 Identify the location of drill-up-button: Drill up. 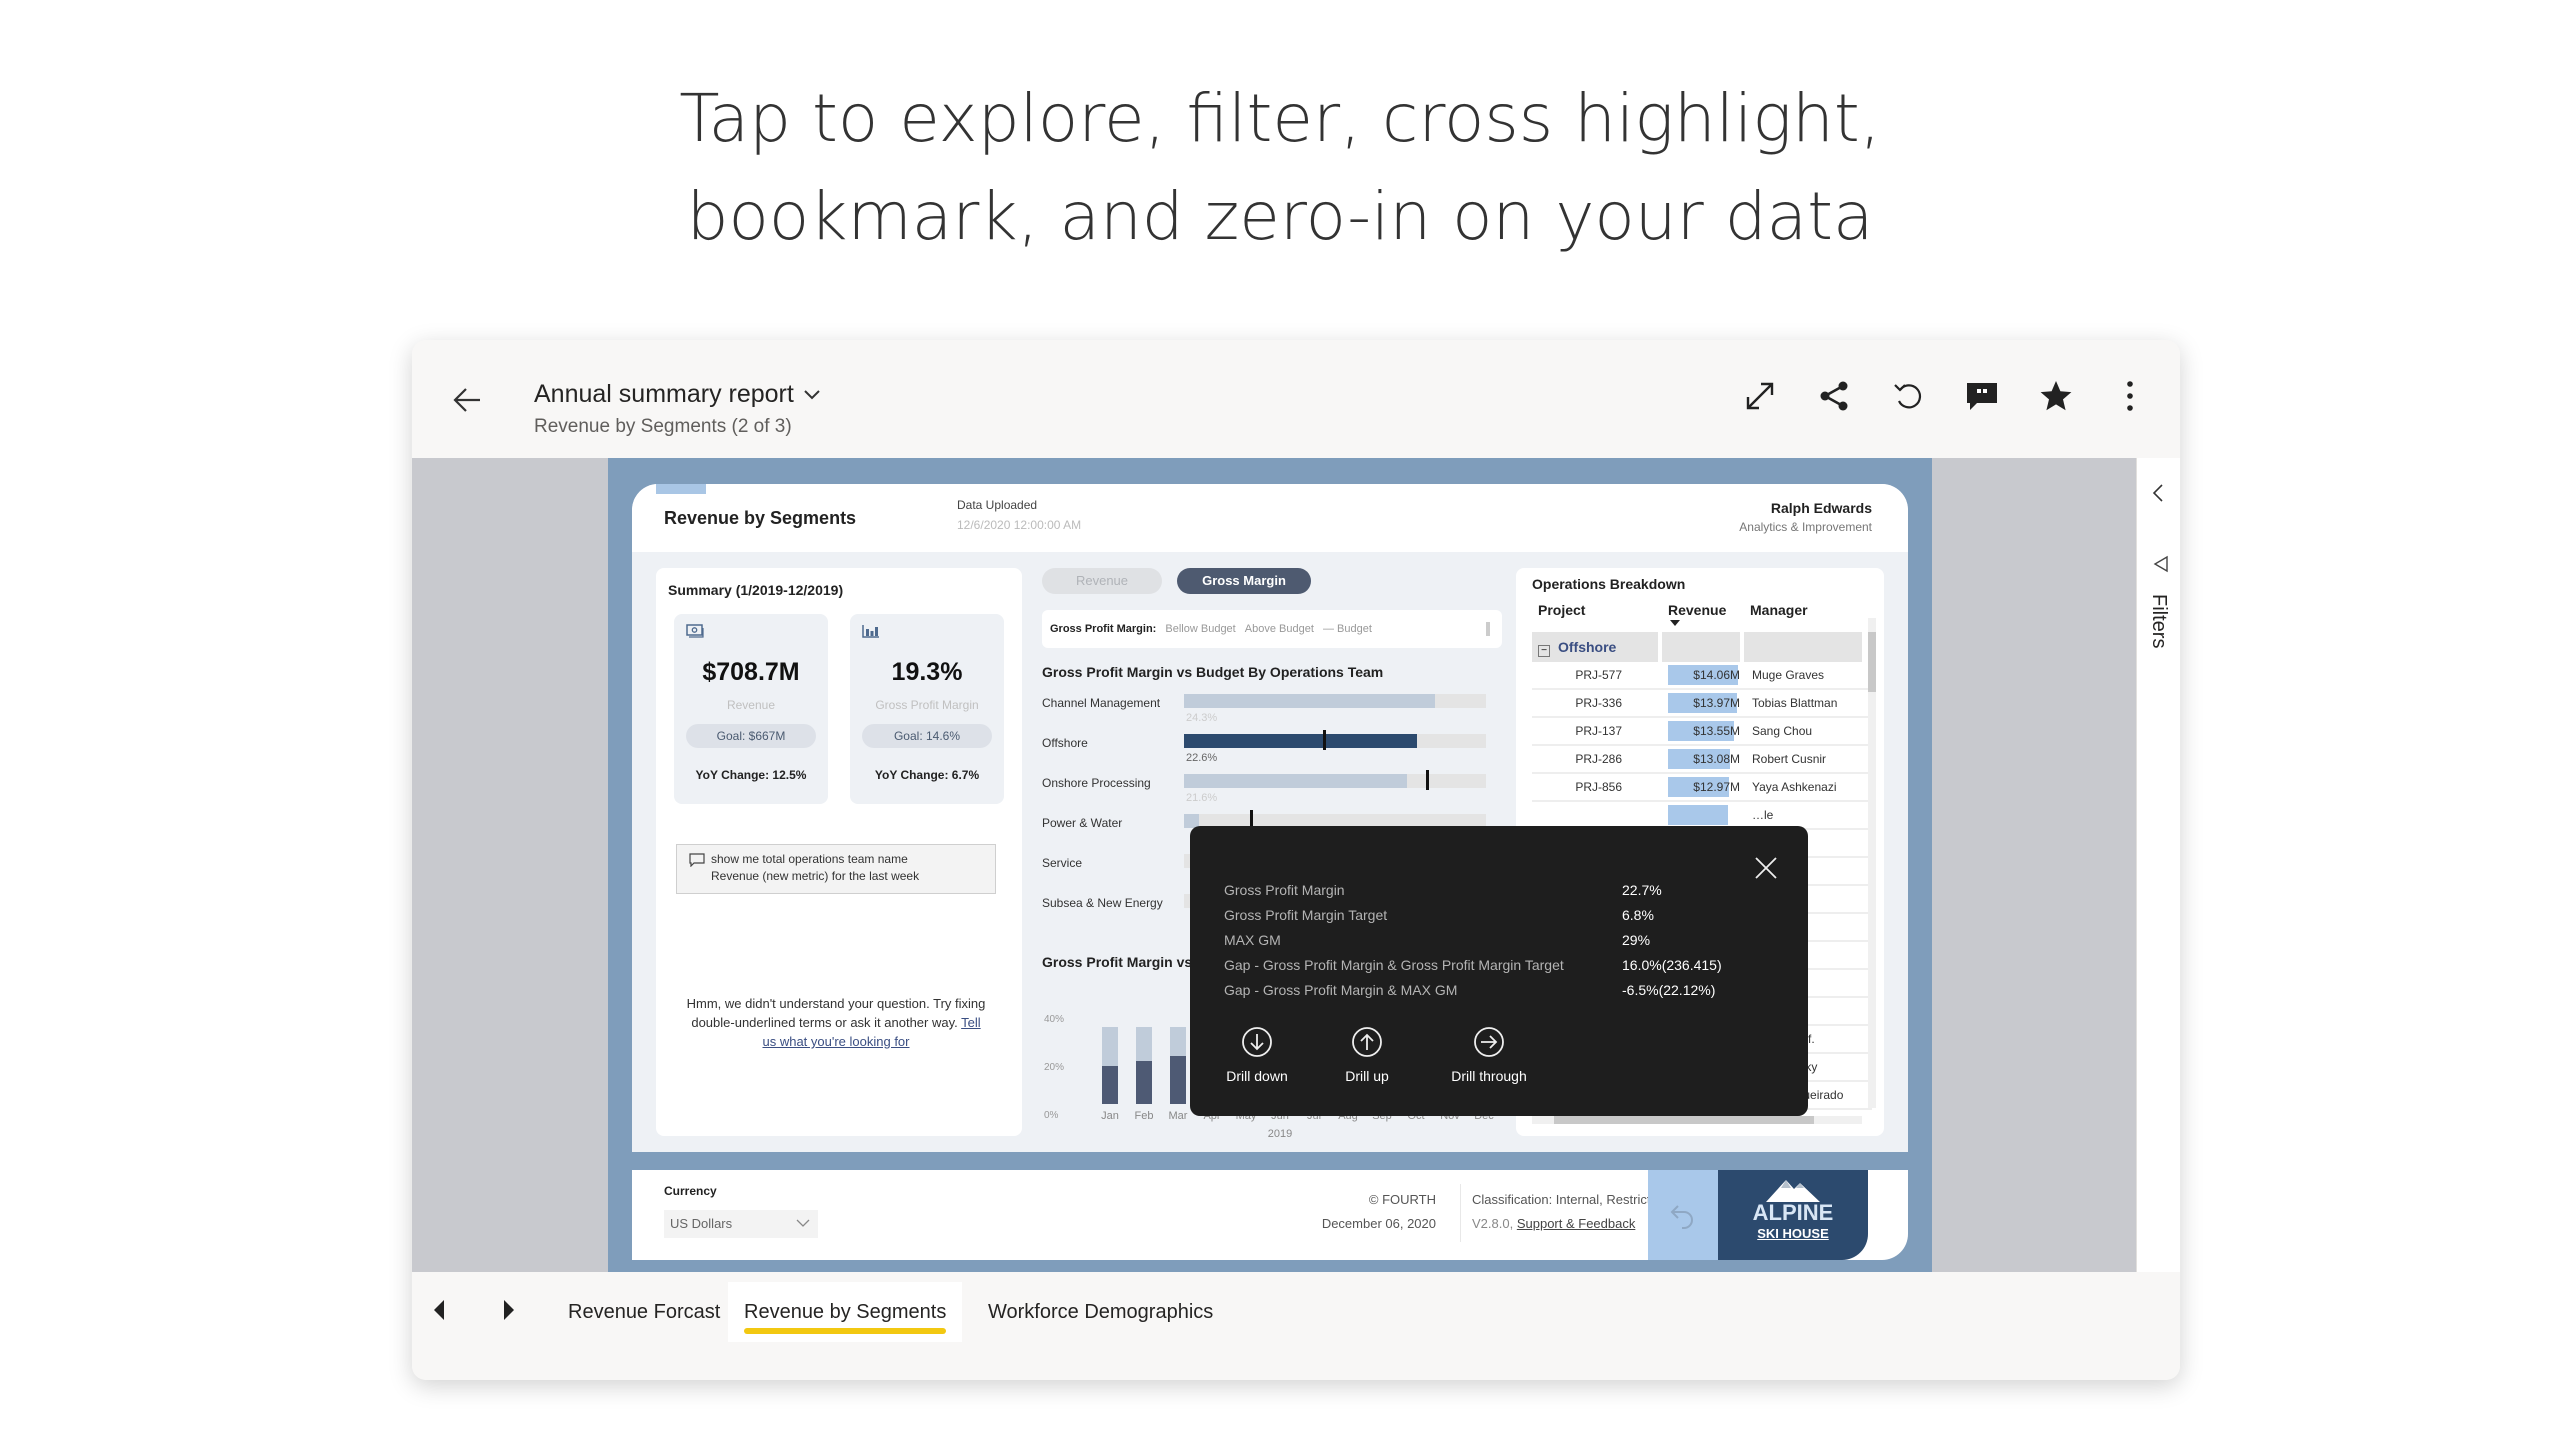
(1367, 1055).